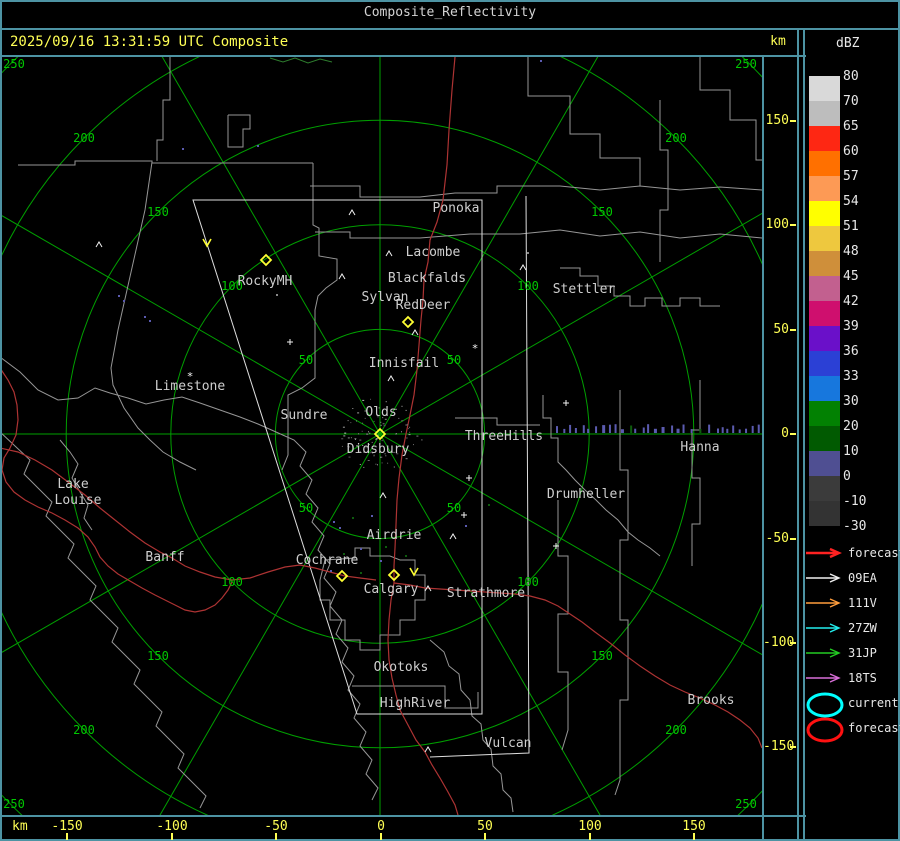 The height and width of the screenshot is (841, 900). What do you see at coordinates (450, 13) in the screenshot?
I see `window-title: Composite_Reflectivity` at bounding box center [450, 13].